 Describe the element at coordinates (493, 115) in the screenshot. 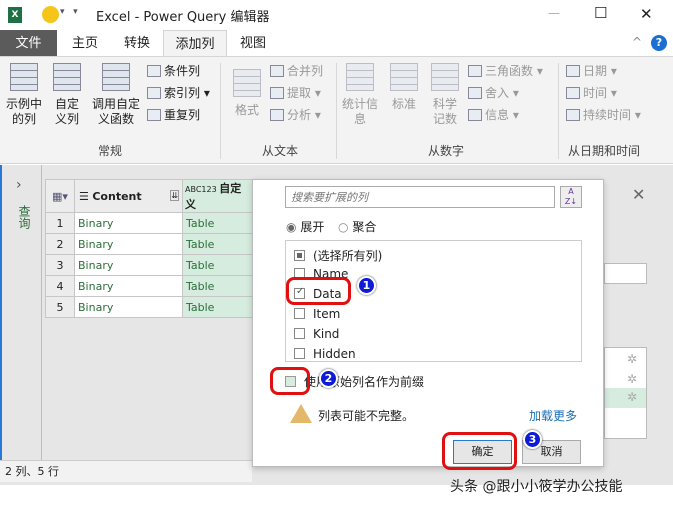

I see `information-button: 信息 ▾` at that location.